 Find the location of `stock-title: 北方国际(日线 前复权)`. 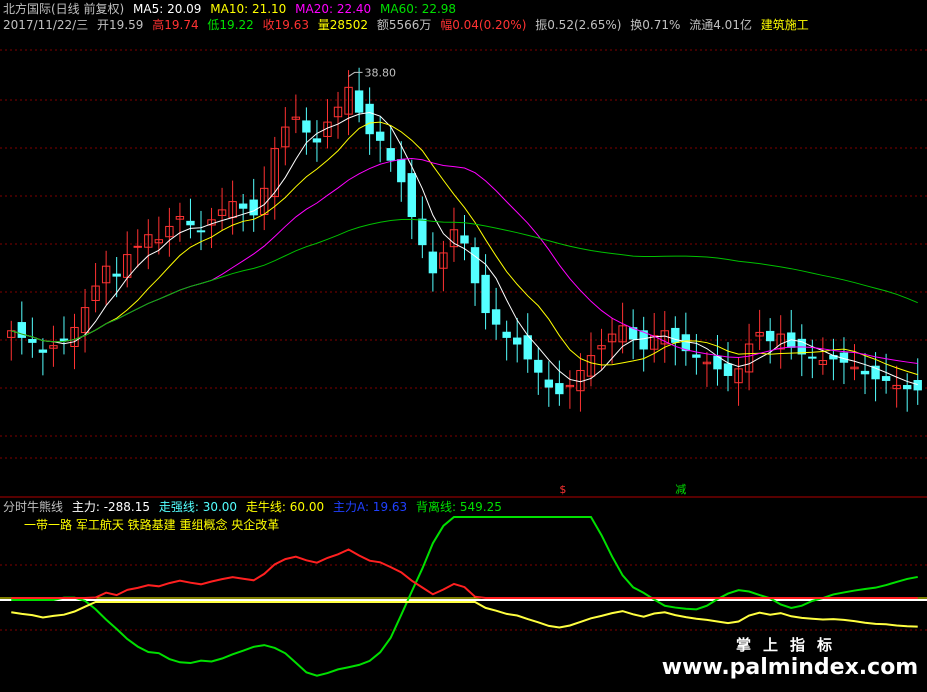

stock-title: 北方国际(日线 前复权) is located at coordinates (64, 9).